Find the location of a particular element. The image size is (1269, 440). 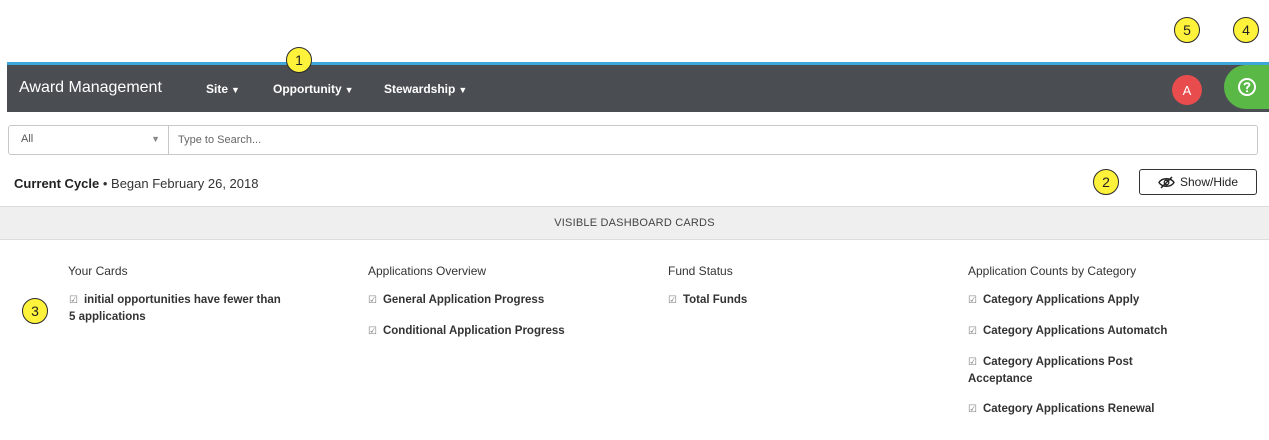

filter-value: All is located at coordinates (27, 139).